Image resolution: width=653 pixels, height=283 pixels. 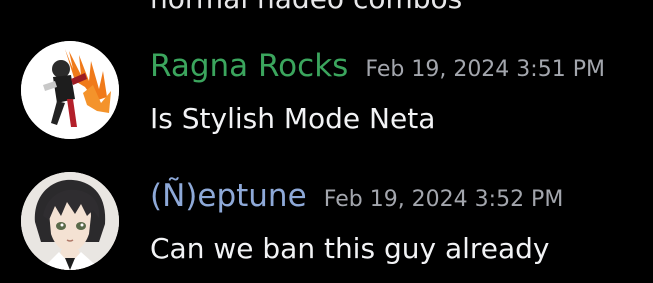 I want to click on message-header: (Ñ)eptune Feb 19, 2024 3:52 PM, so click(x=356, y=196).